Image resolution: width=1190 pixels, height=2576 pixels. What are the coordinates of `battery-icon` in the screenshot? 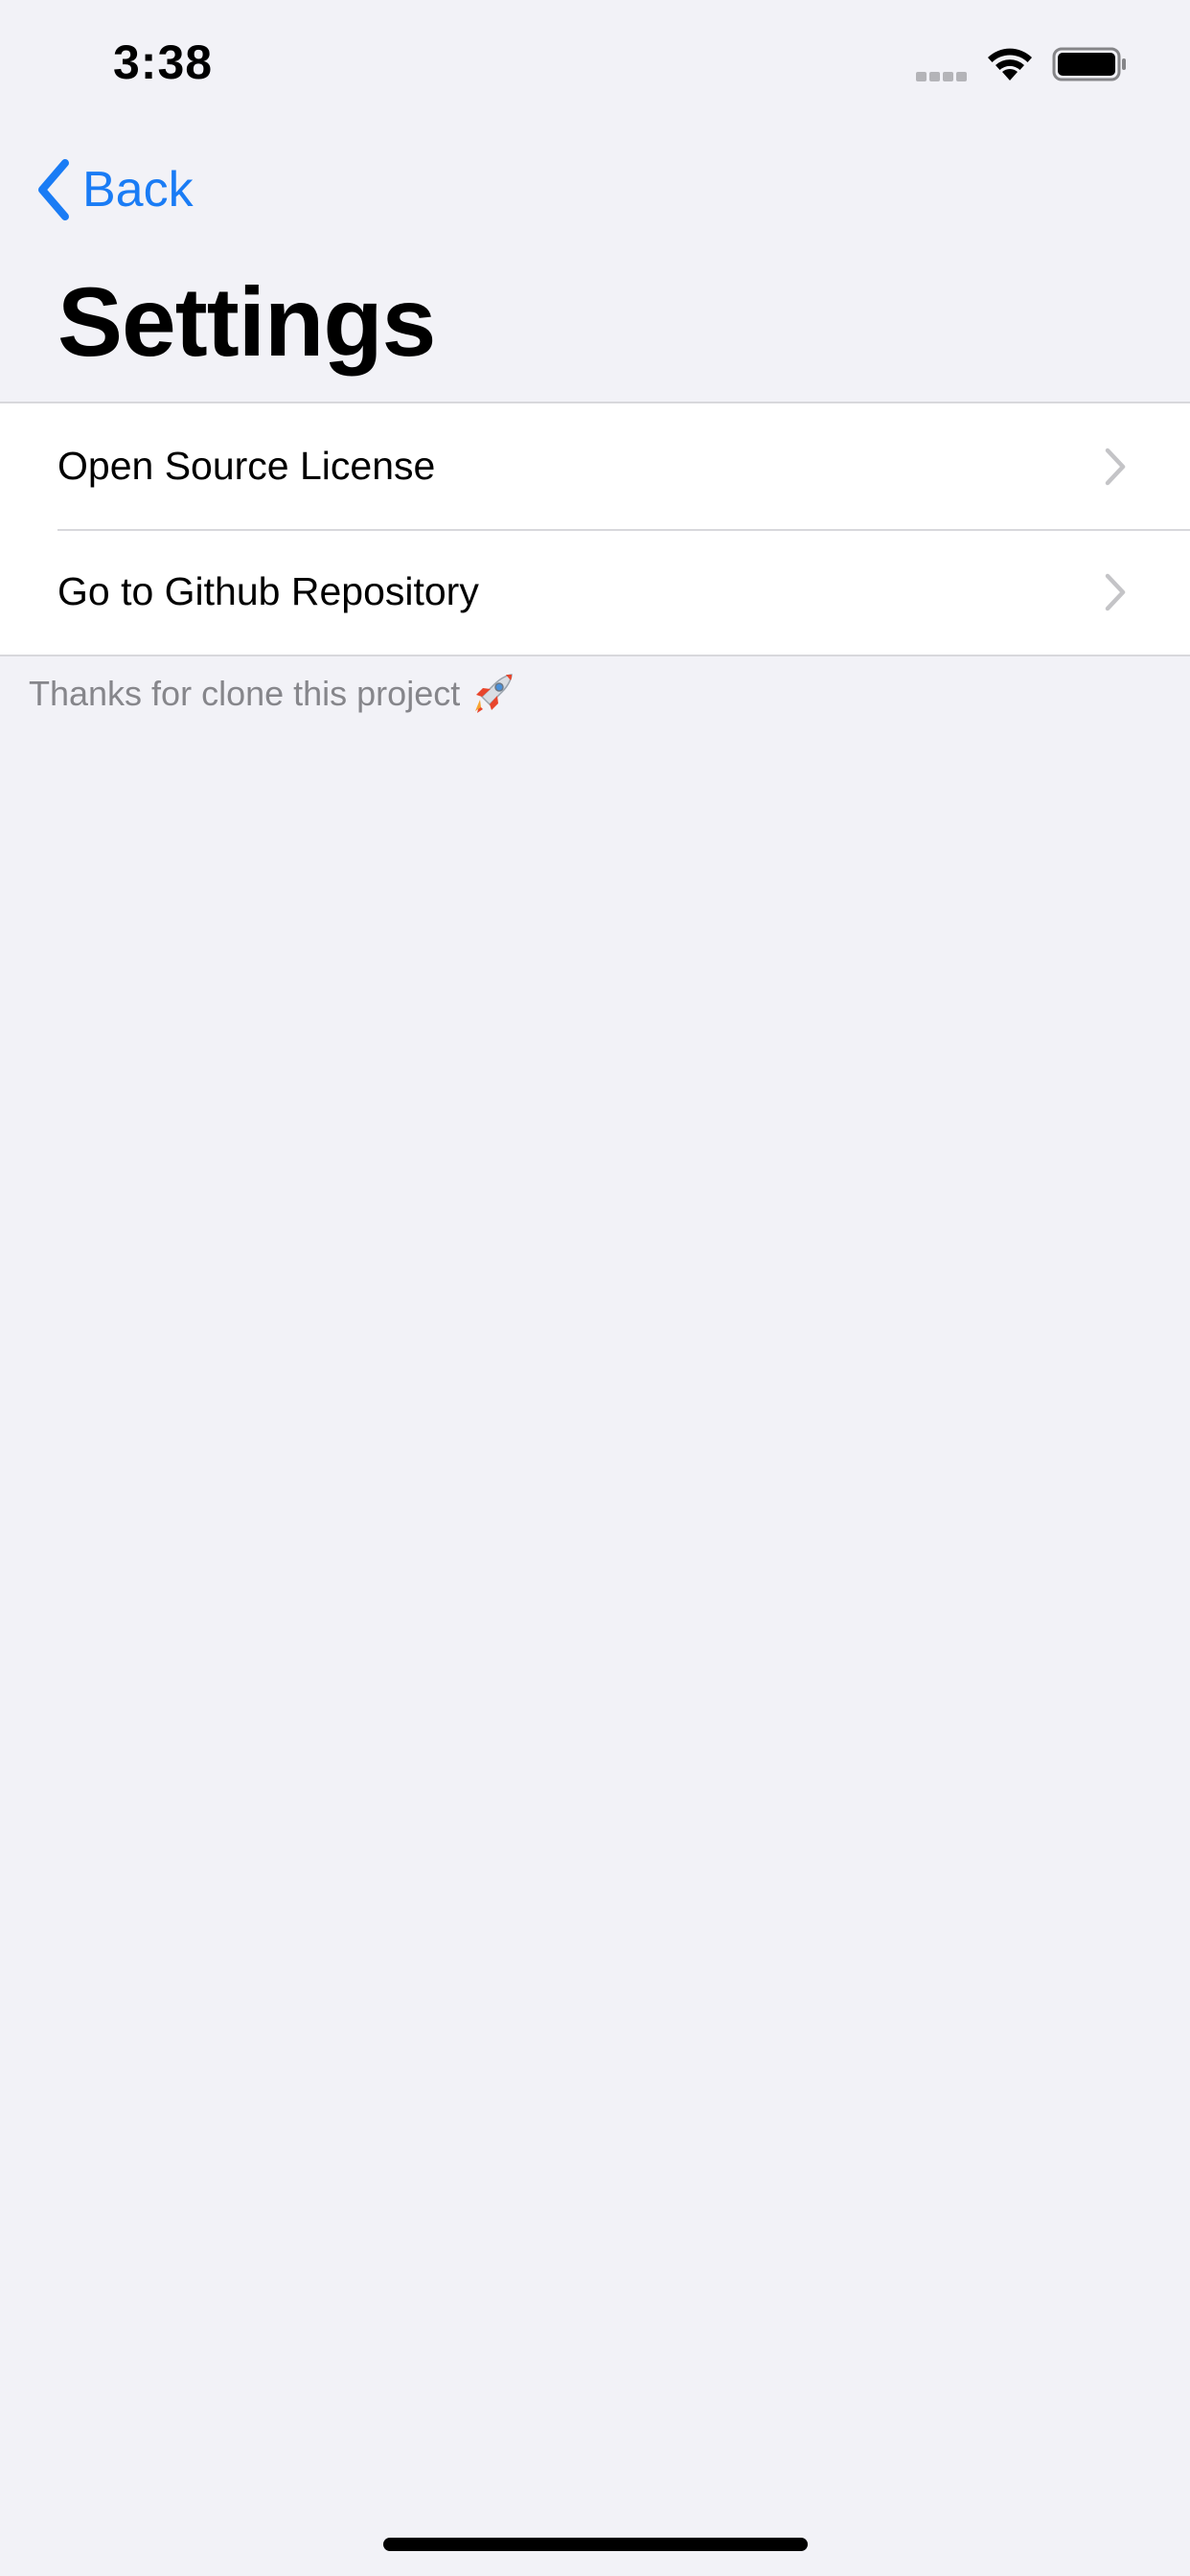 It's located at (1089, 64).